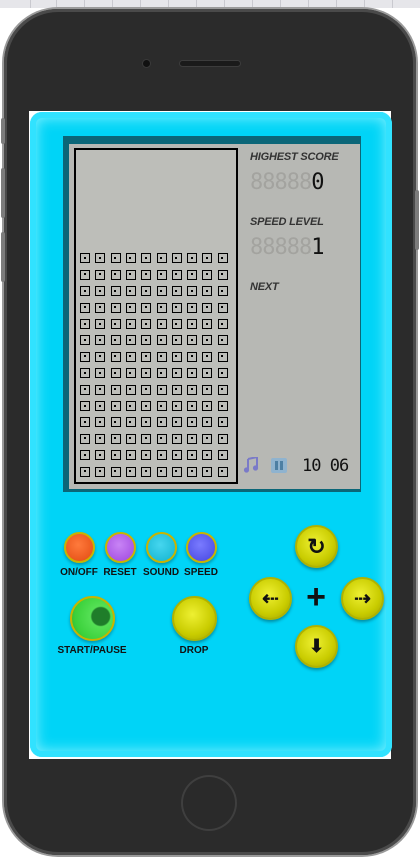 The image size is (420, 857). Describe the element at coordinates (92, 650) in the screenshot. I see `start-pause-label: START/PAUSE` at that location.